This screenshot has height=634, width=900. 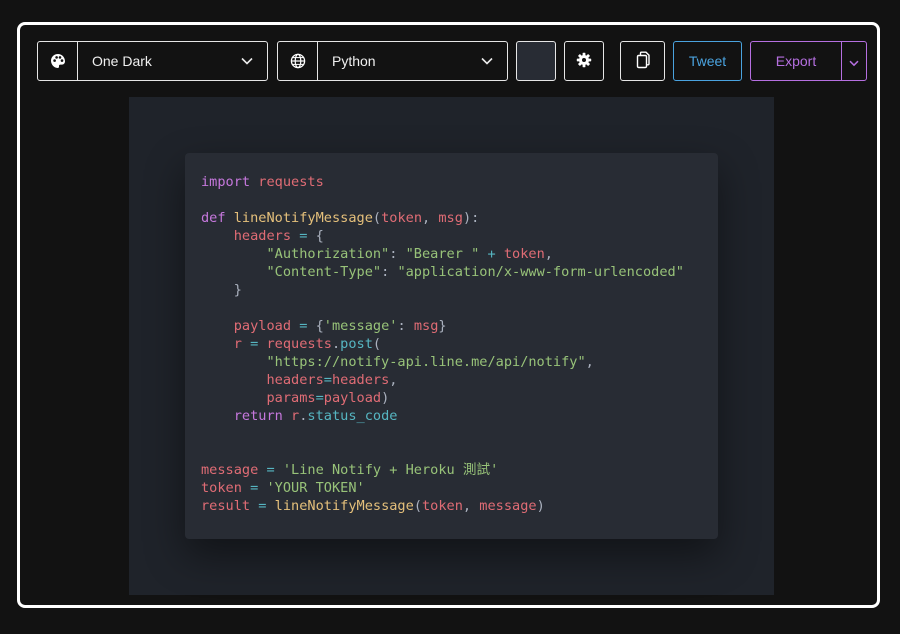 I want to click on code-token: +, so click(x=491, y=254).